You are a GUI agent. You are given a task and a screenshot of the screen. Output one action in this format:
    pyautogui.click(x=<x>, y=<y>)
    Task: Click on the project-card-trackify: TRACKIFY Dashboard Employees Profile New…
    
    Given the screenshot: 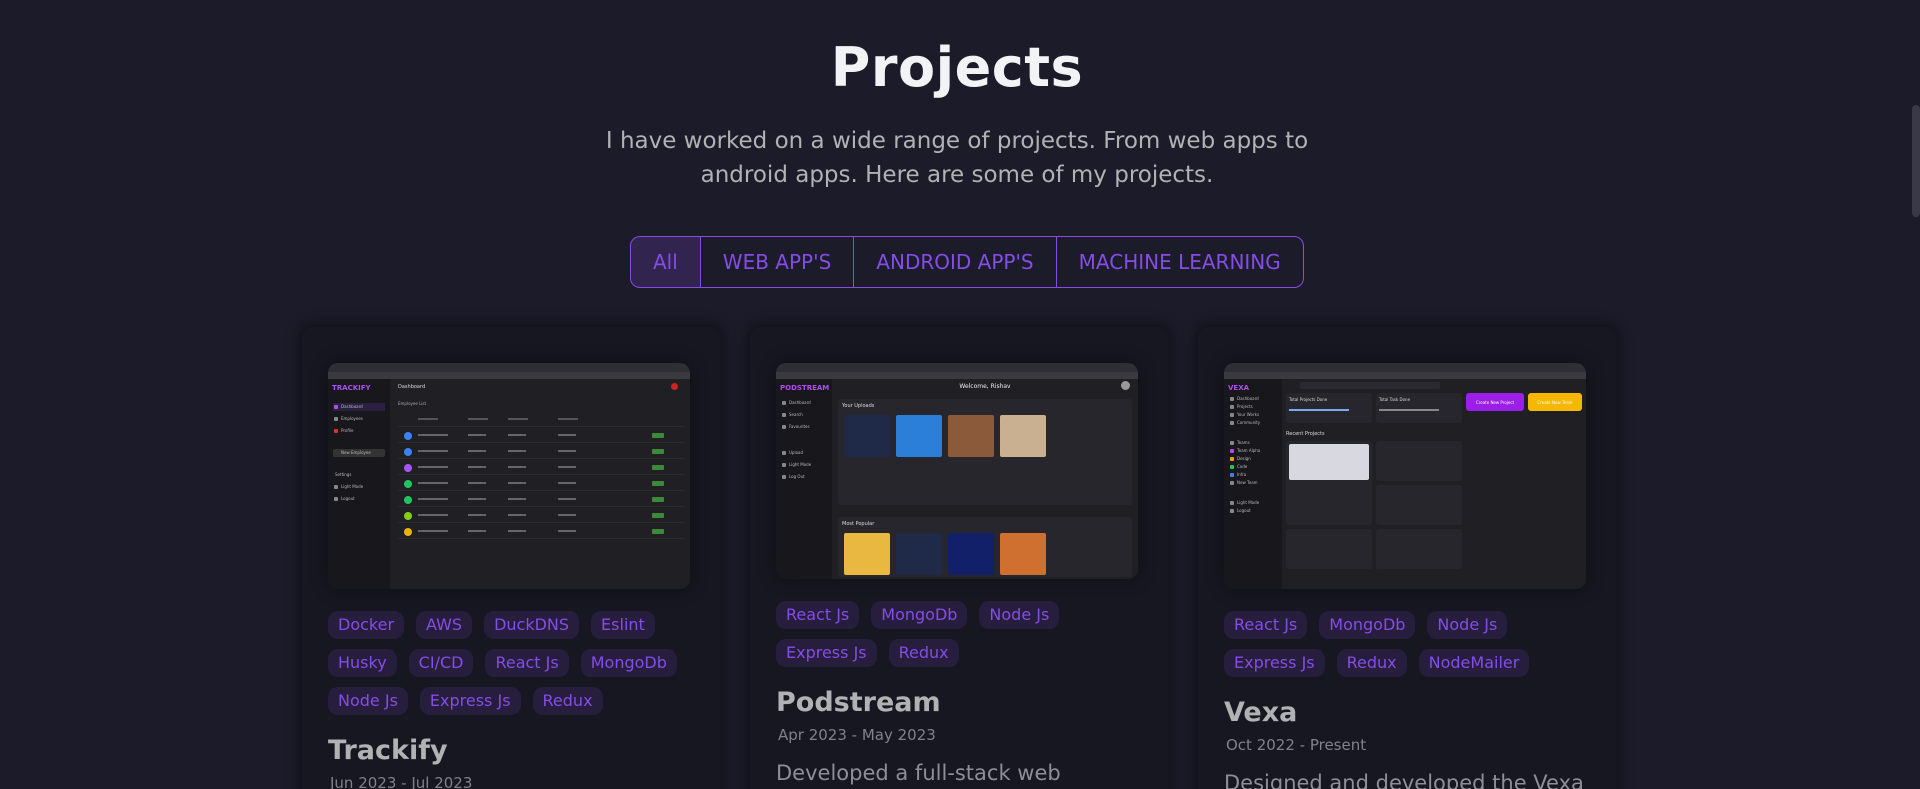 What is the action you would take?
    pyautogui.click(x=511, y=558)
    